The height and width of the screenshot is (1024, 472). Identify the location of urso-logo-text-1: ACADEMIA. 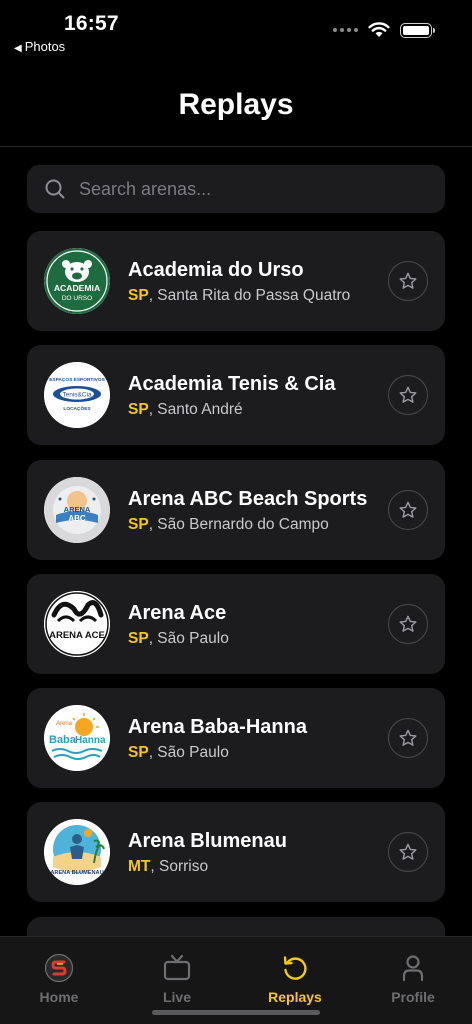
(77, 288).